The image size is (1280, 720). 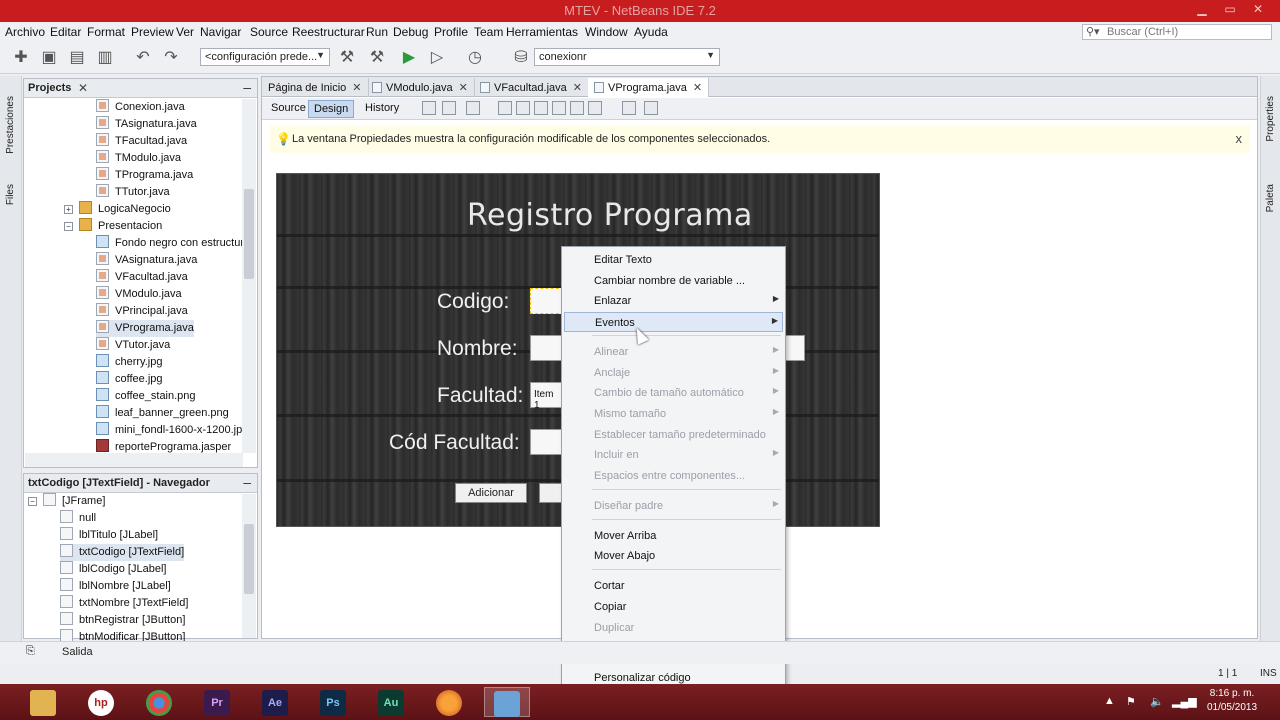 I want to click on hp-icon: hp, so click(x=101, y=702).